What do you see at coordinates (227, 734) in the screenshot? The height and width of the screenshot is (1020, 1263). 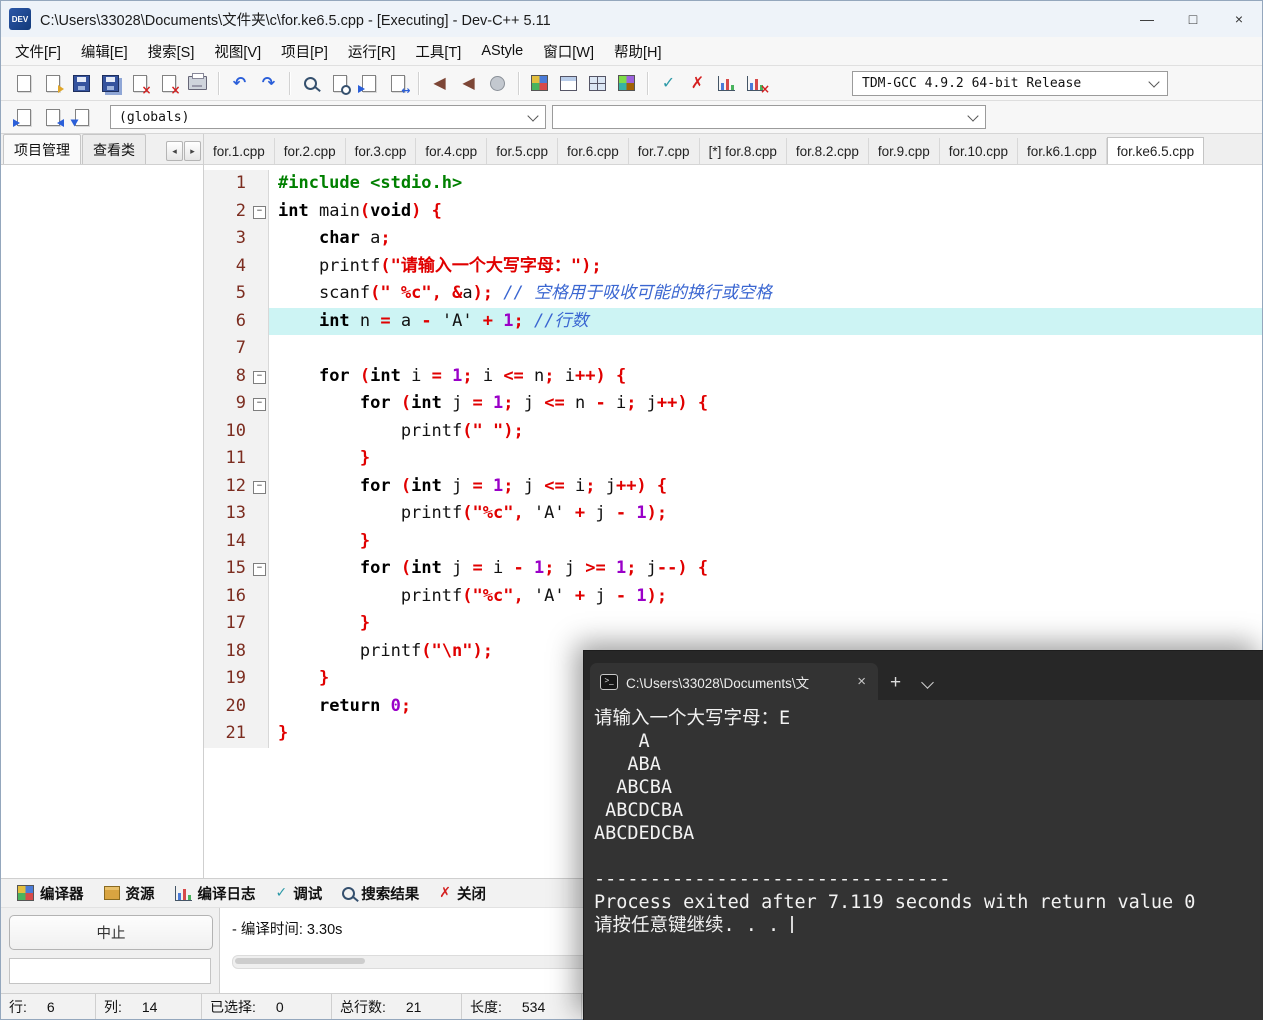 I see `line-number: 21` at bounding box center [227, 734].